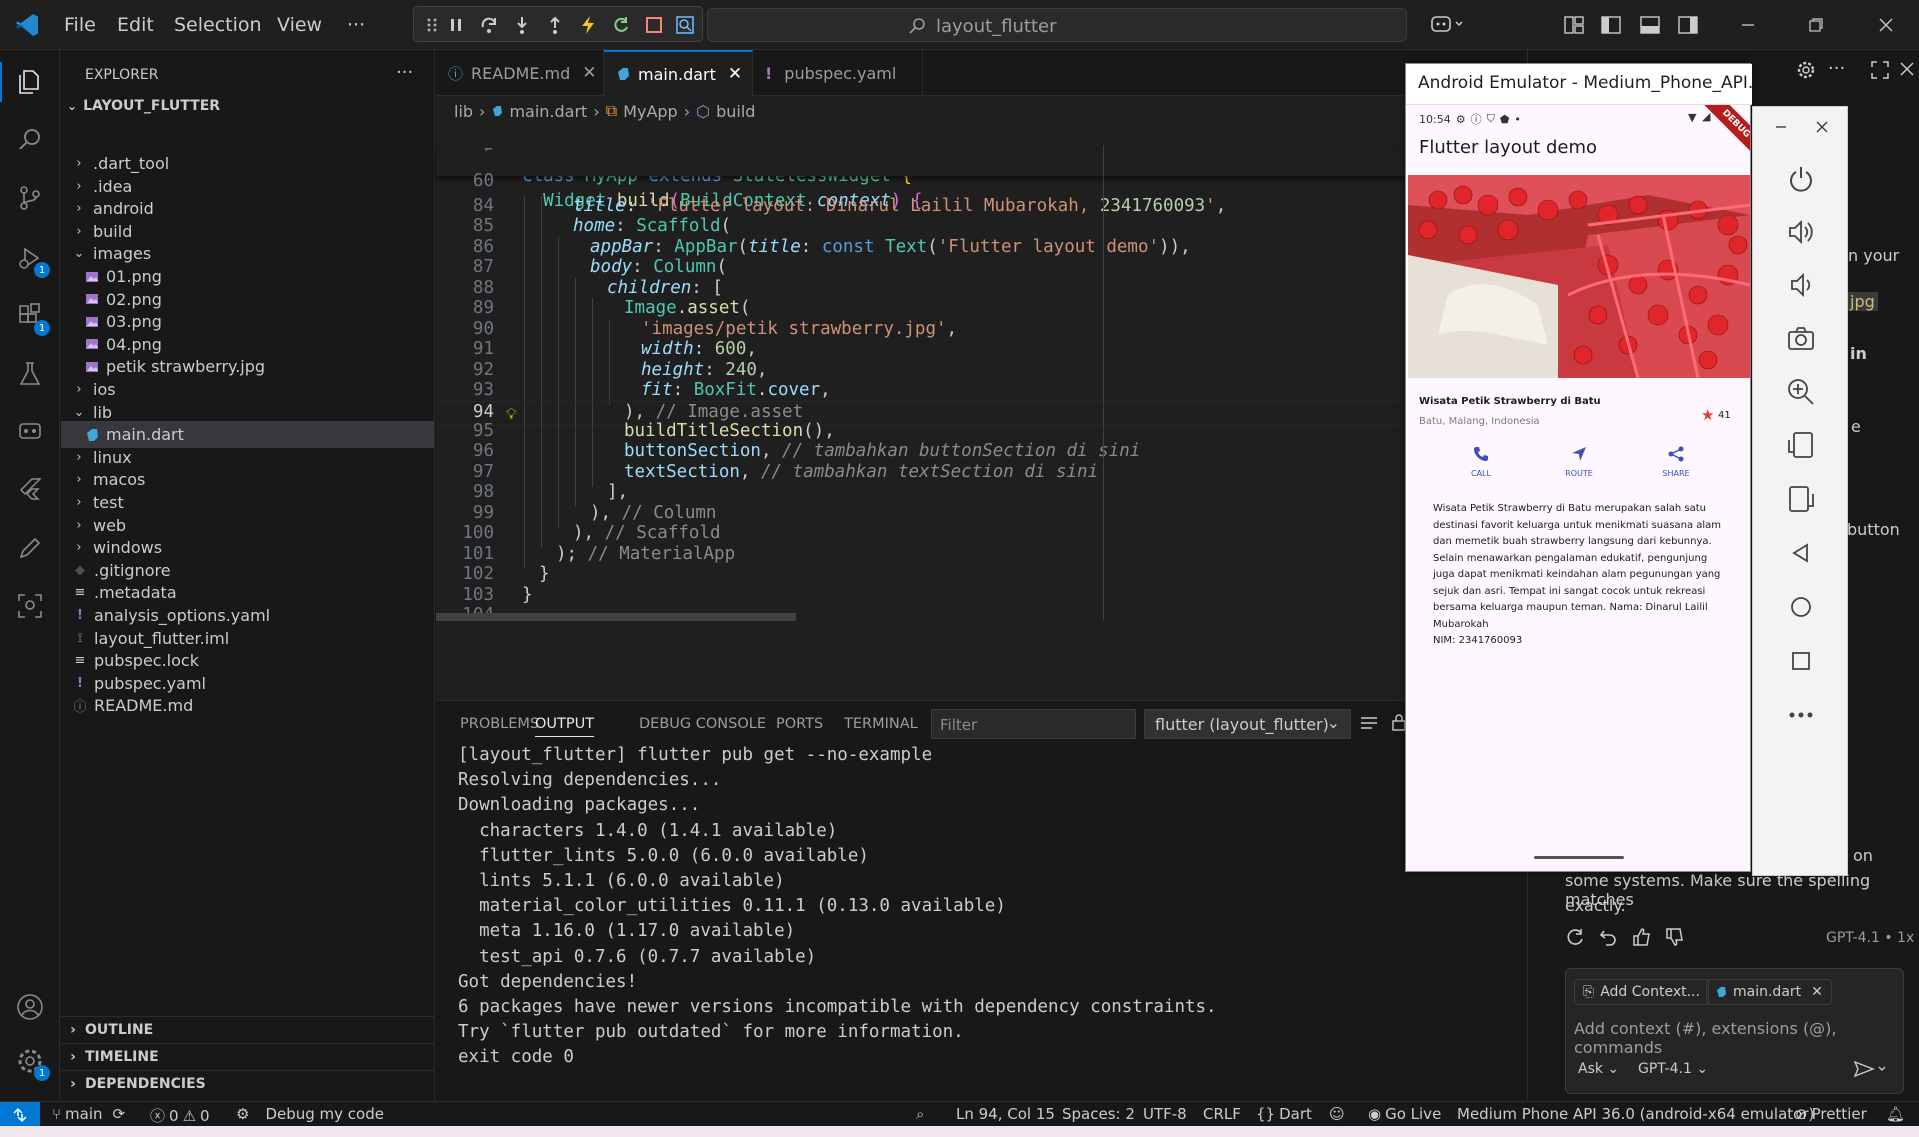  I want to click on remove-context-icon: ✕, so click(1817, 992).